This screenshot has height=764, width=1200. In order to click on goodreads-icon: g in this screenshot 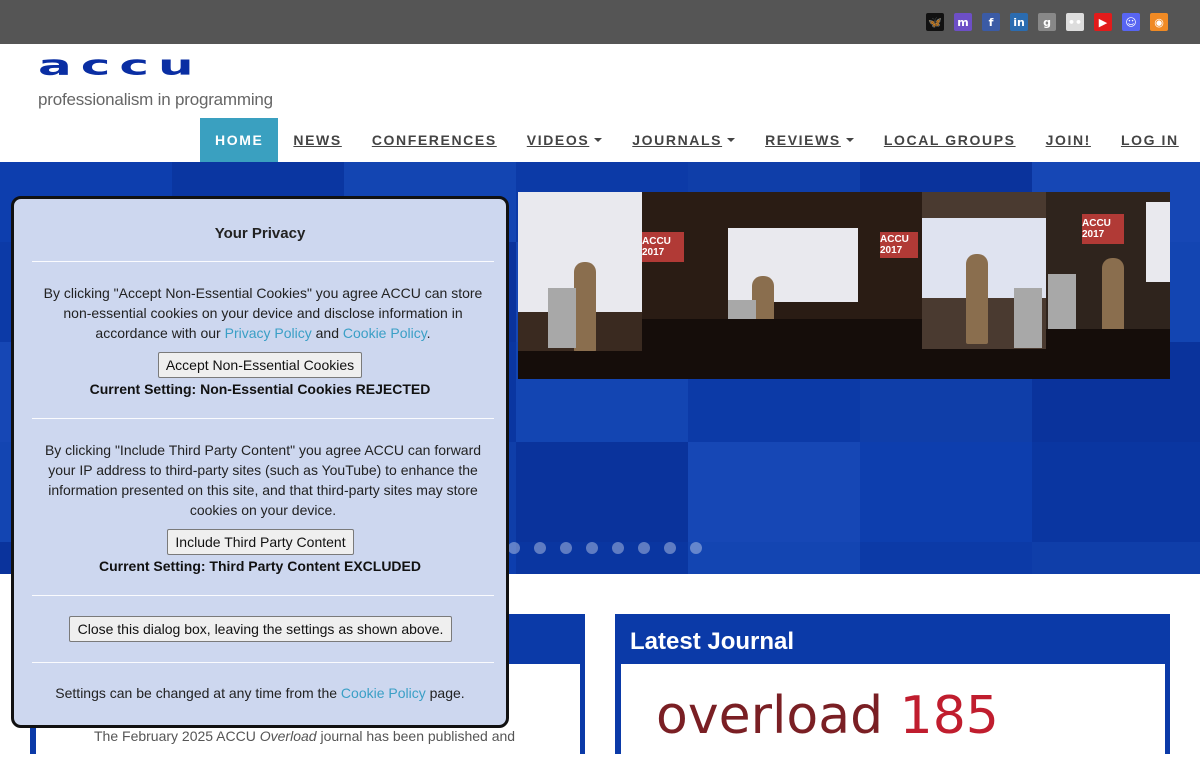, I will do `click(1047, 22)`.